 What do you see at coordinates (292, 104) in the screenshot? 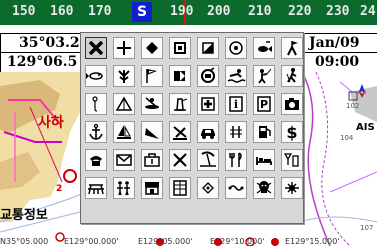
I see `camera-icon` at bounding box center [292, 104].